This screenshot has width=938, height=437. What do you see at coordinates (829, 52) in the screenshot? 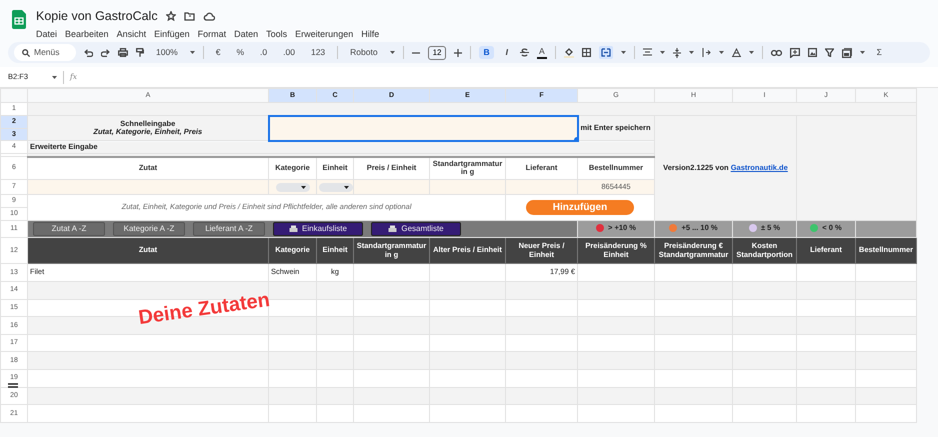
I see `filter-icon` at bounding box center [829, 52].